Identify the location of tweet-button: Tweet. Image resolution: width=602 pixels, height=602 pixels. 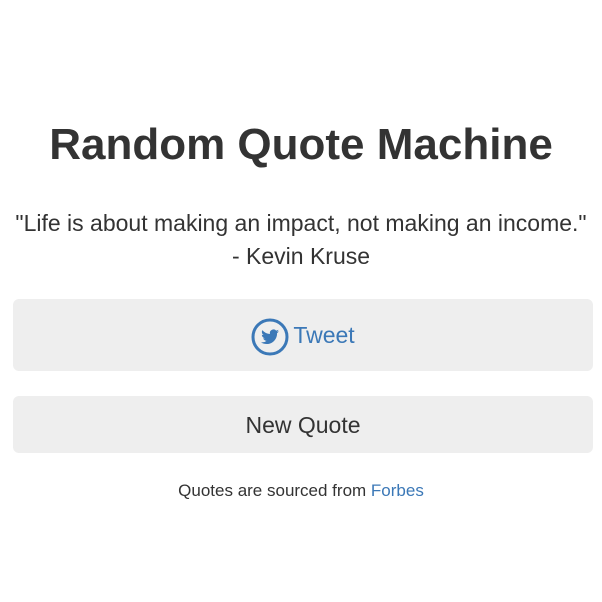
(303, 335).